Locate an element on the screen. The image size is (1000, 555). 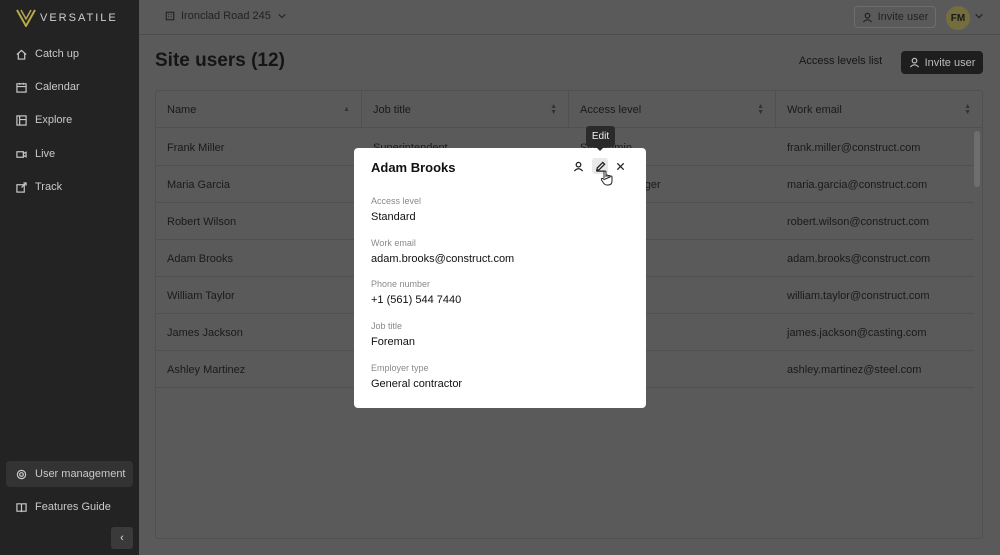
sidebar-item-features-guide: Features Guide is located at coordinates (69, 507).